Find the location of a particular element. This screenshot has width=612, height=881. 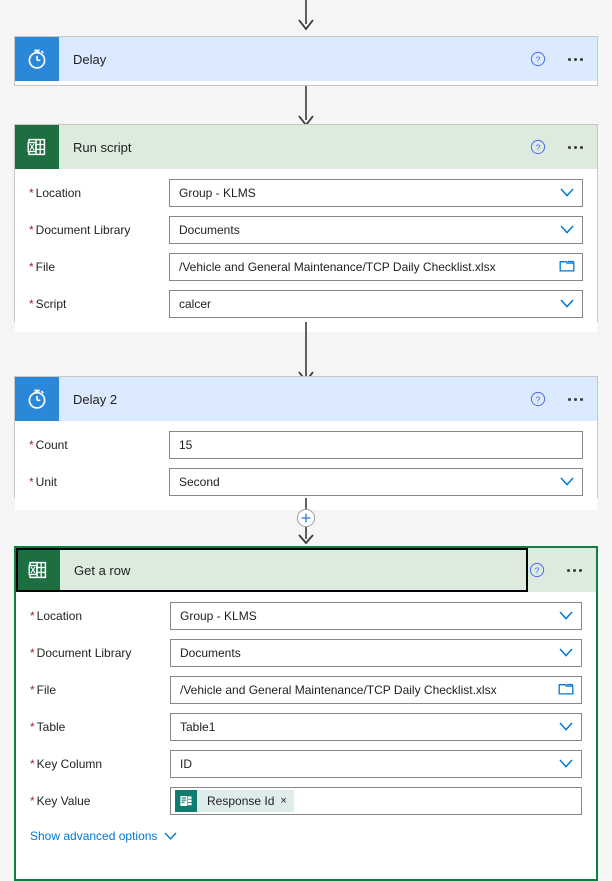

field-label-unit: * Unit is located at coordinates (43, 482).